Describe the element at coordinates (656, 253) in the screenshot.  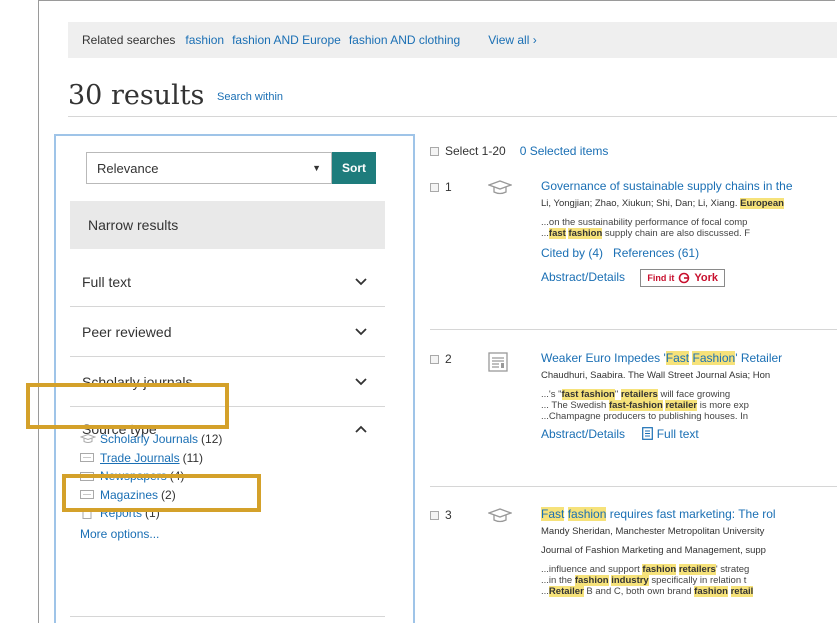
I see `references-link: References (61)` at that location.